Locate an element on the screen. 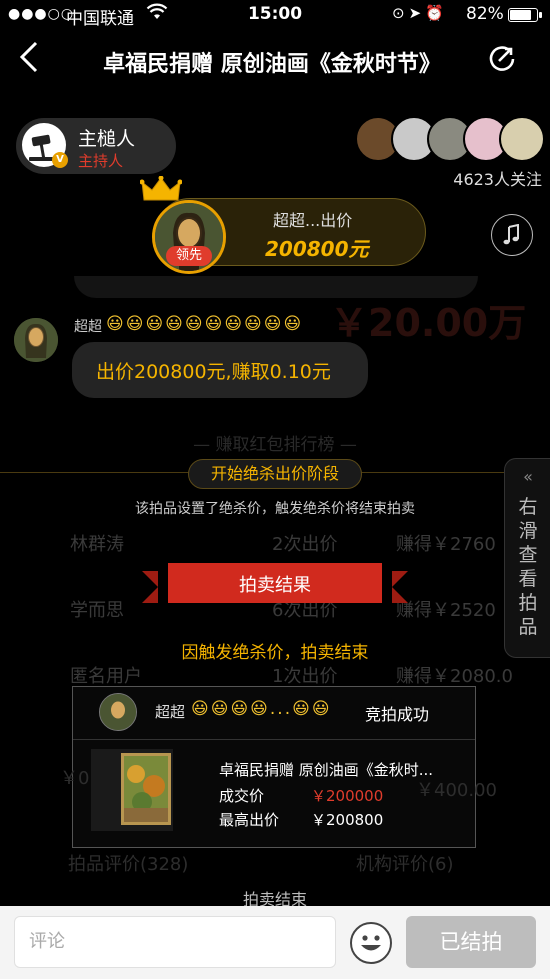 The width and height of the screenshot is (550, 979). share-icon is located at coordinates (503, 59).